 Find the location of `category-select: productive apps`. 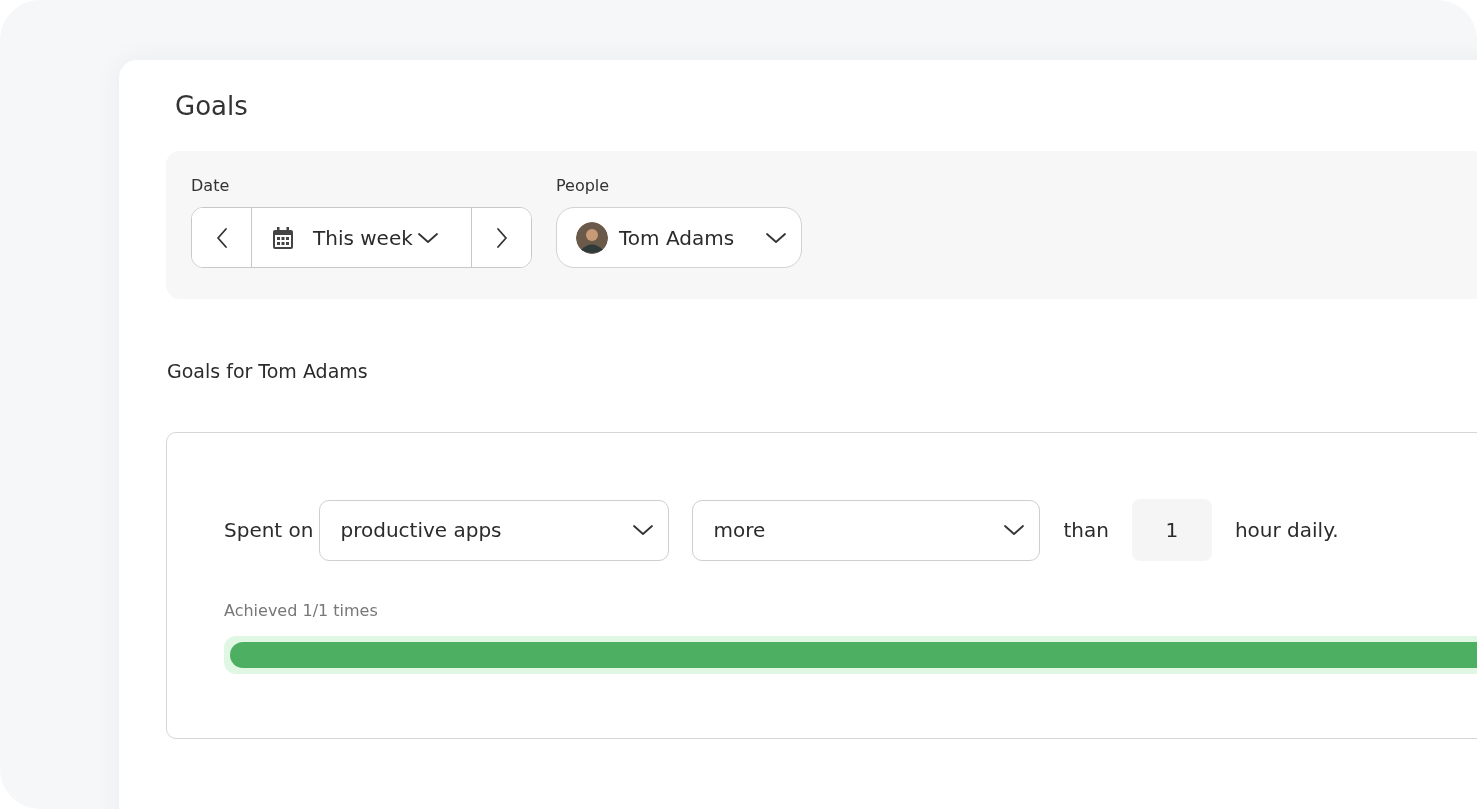

category-select: productive apps is located at coordinates (494, 530).